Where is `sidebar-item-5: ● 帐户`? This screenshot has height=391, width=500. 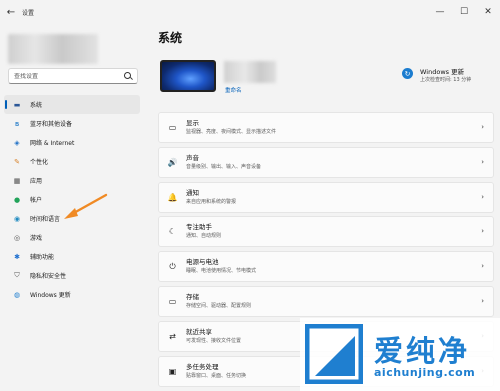
sidebar-item-5: ● 帐户 is located at coordinates (72, 199).